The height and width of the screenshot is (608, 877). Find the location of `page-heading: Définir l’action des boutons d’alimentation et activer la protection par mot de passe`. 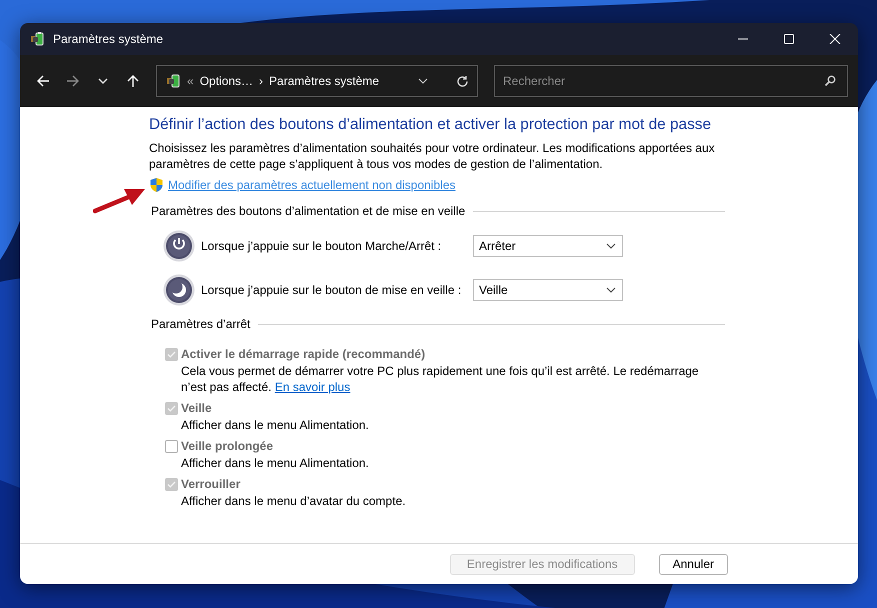

page-heading: Définir l’action des boutons d’alimentation et activer la protection par mot de passe is located at coordinates (430, 125).